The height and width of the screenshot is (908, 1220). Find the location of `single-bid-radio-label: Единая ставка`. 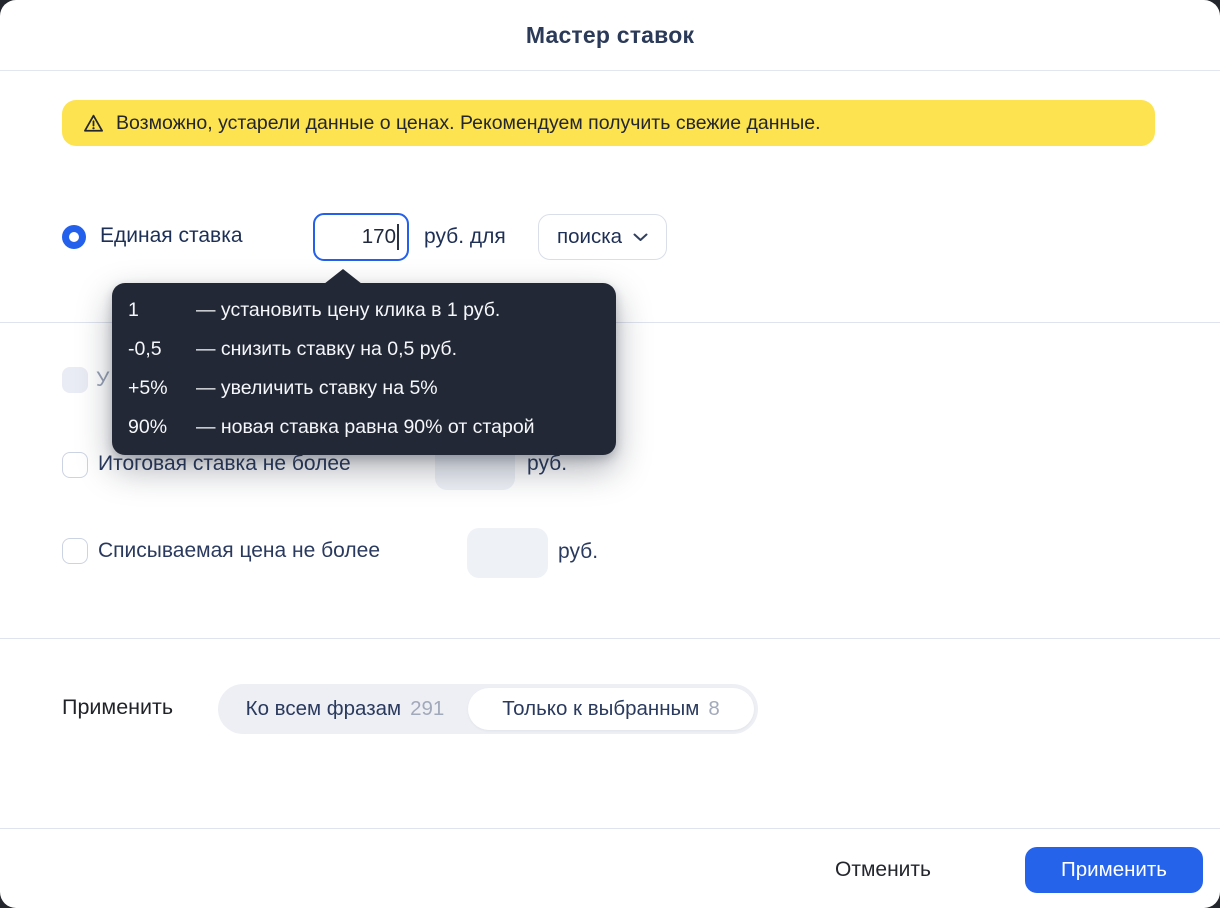

single-bid-radio-label: Единая ставка is located at coordinates (171, 236).